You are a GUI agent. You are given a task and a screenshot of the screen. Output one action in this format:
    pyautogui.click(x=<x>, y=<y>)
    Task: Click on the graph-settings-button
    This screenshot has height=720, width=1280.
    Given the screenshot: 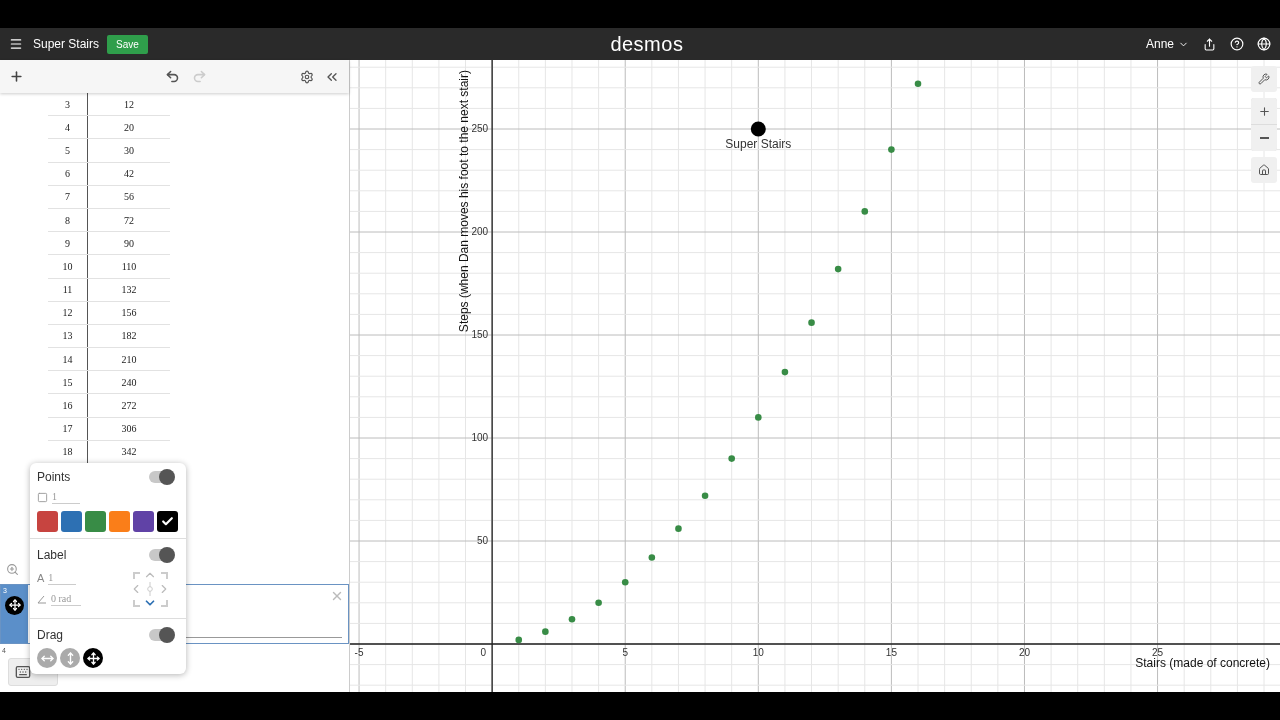 What is the action you would take?
    pyautogui.click(x=1264, y=79)
    